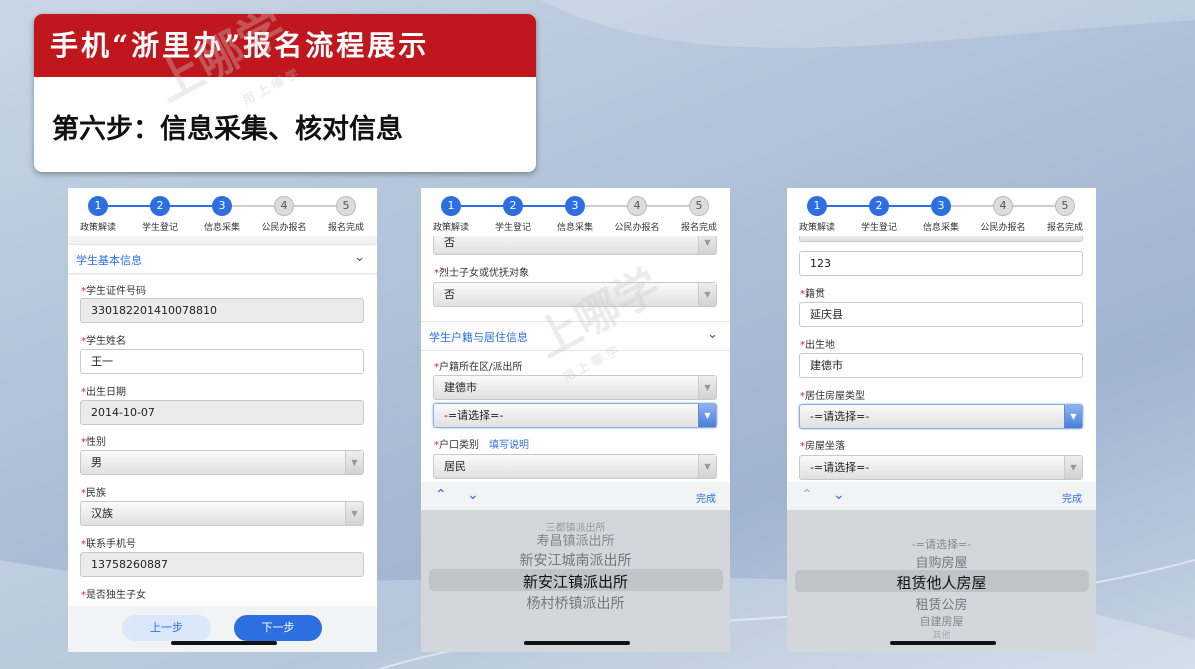  I want to click on jiguan-field: 延庆县, so click(941, 314).